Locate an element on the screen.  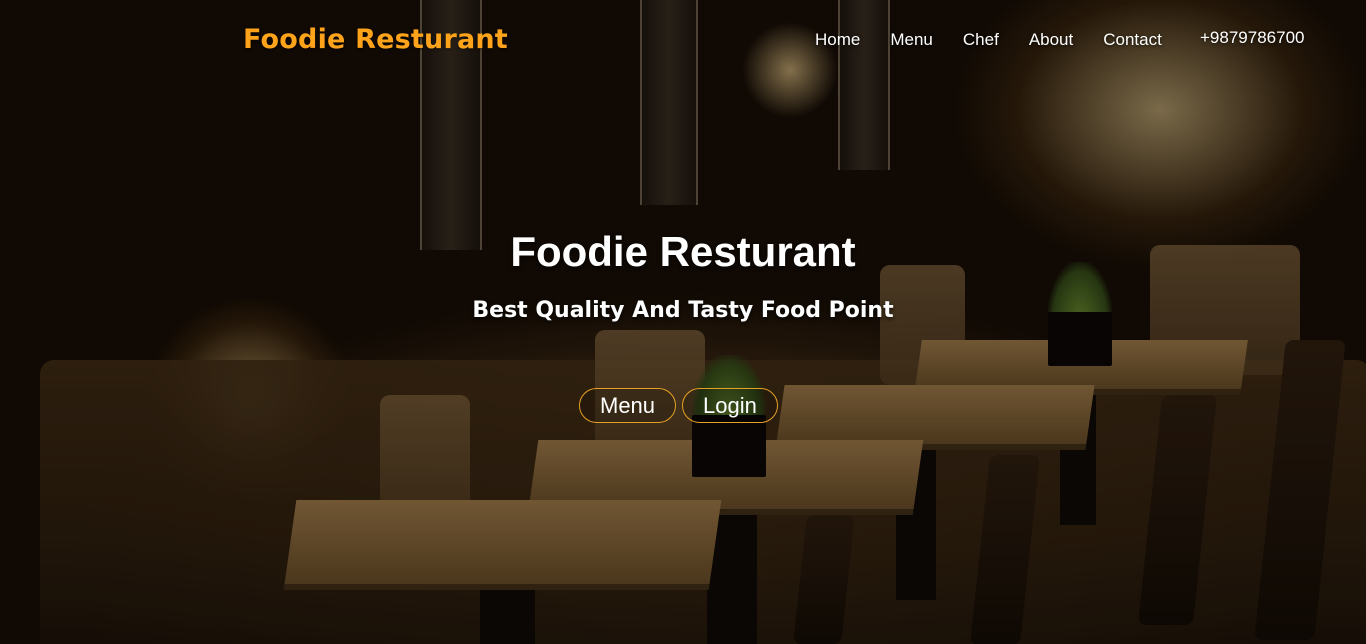
nav-contact: Contact is located at coordinates (1132, 40).